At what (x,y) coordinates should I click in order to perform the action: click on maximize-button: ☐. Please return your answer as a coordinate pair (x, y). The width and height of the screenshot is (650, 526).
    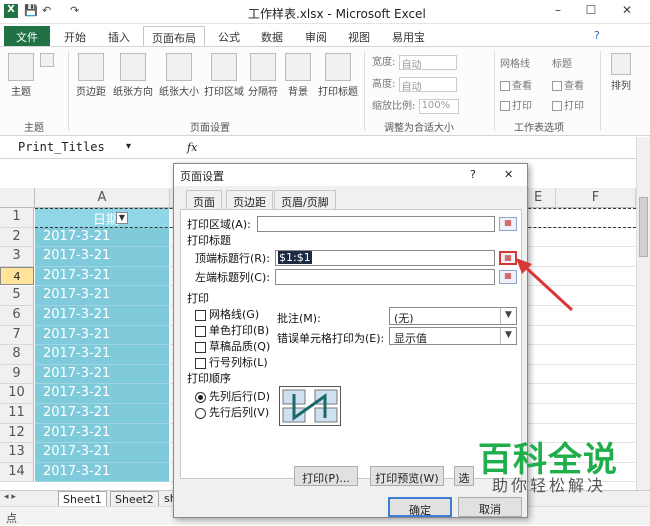
    Looking at the image, I should click on (591, 12).